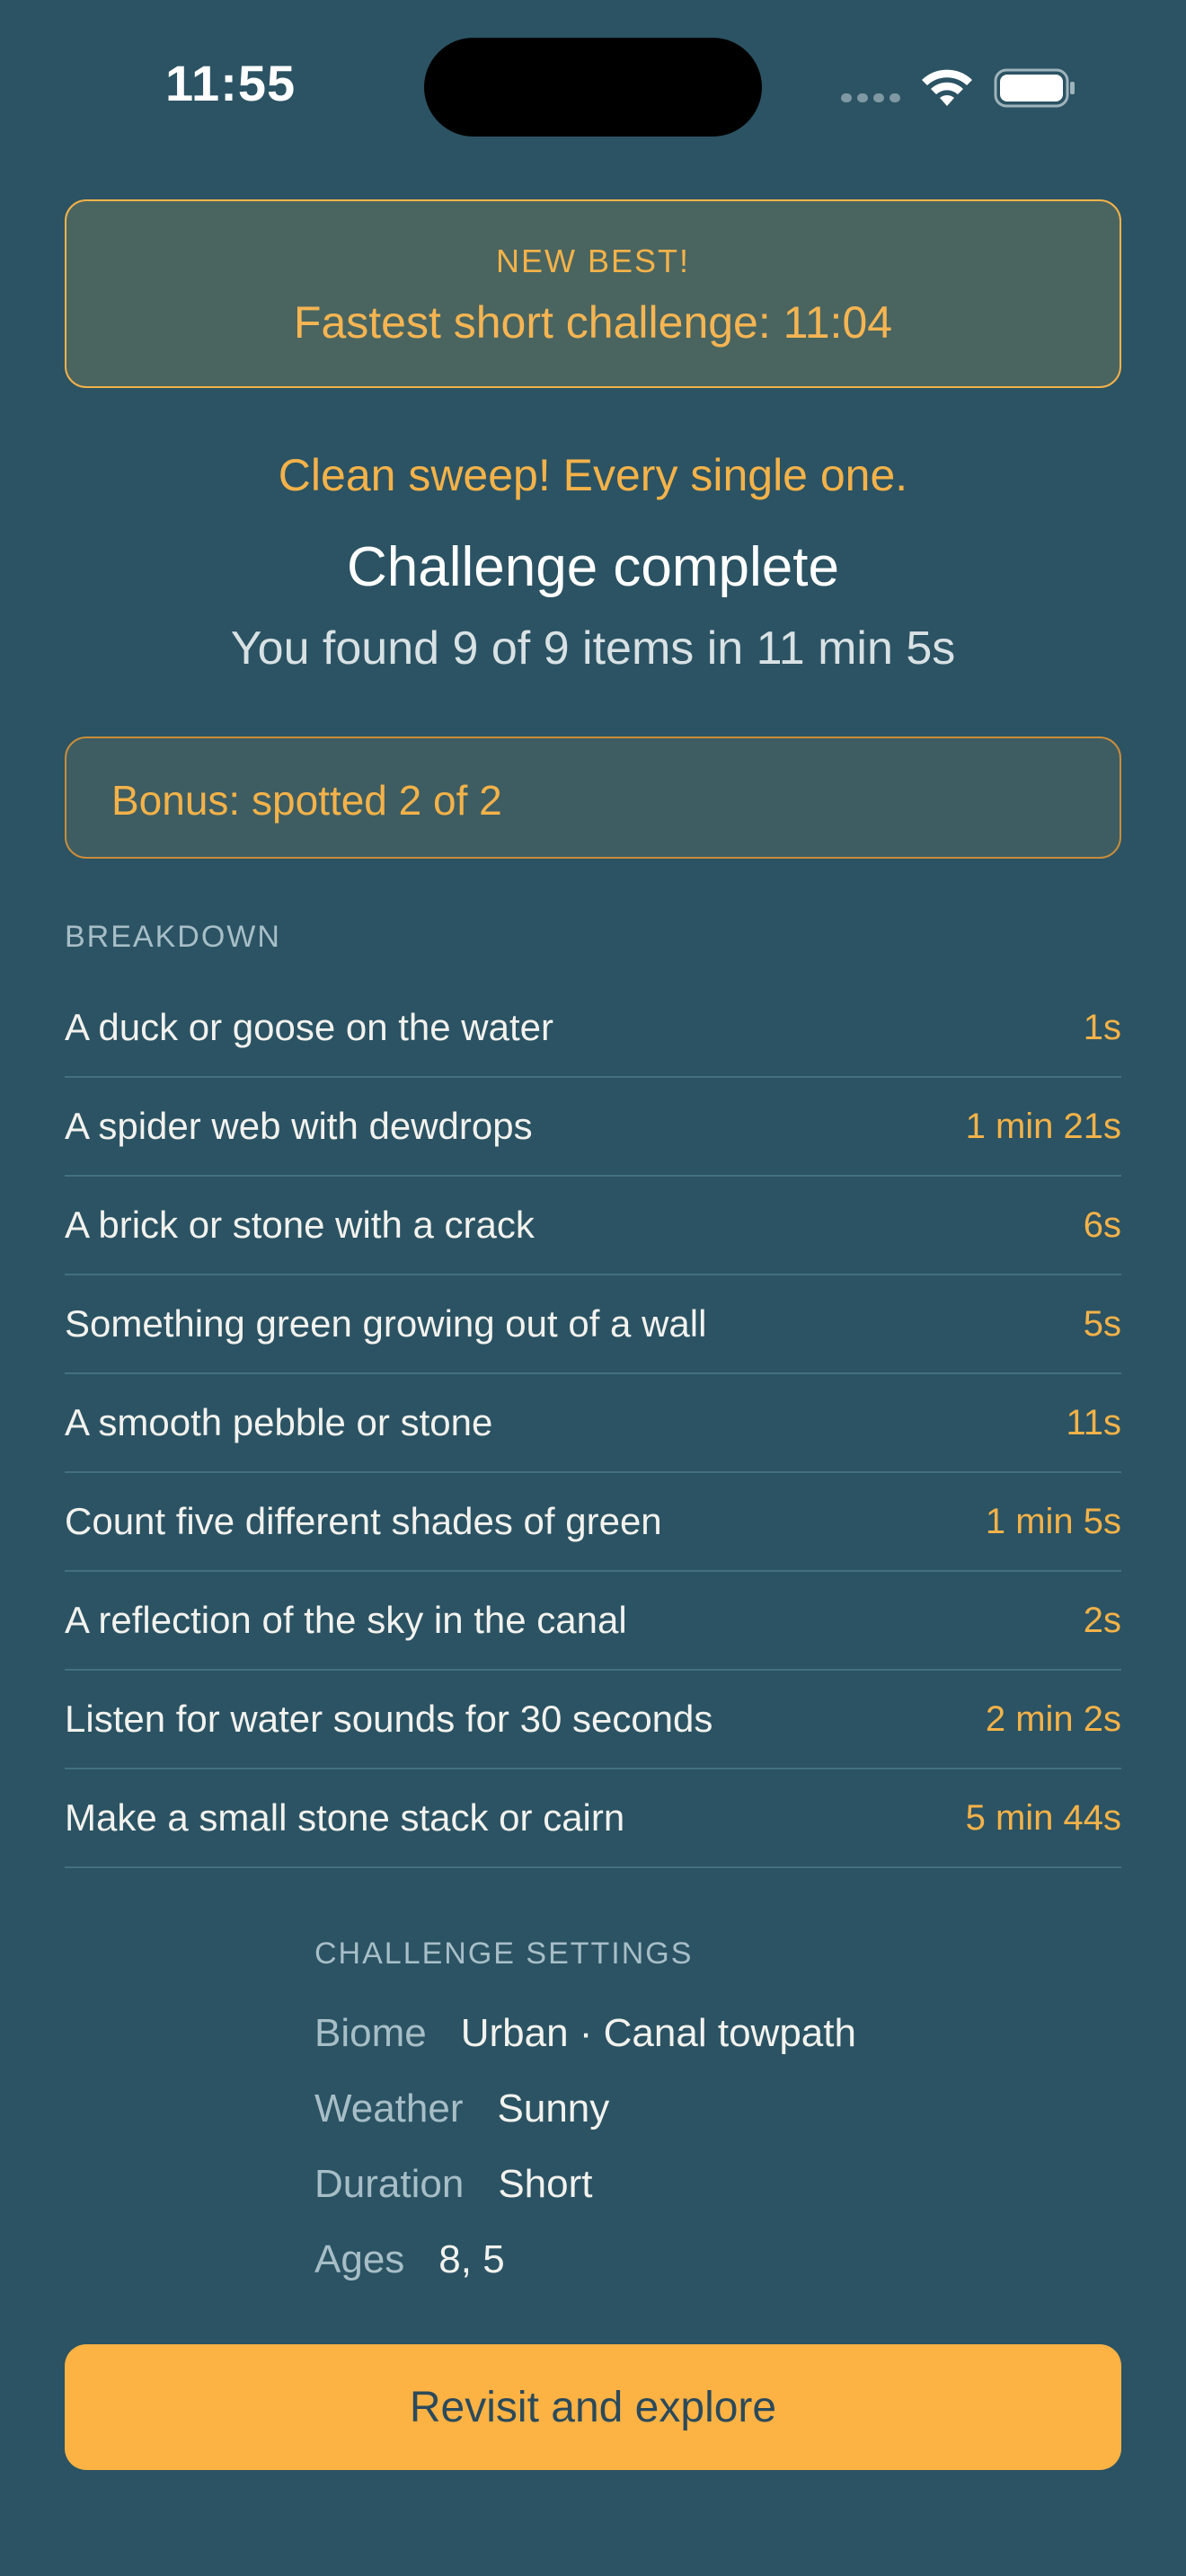 The image size is (1186, 2576). I want to click on page-title: Challenge complete, so click(592, 567).